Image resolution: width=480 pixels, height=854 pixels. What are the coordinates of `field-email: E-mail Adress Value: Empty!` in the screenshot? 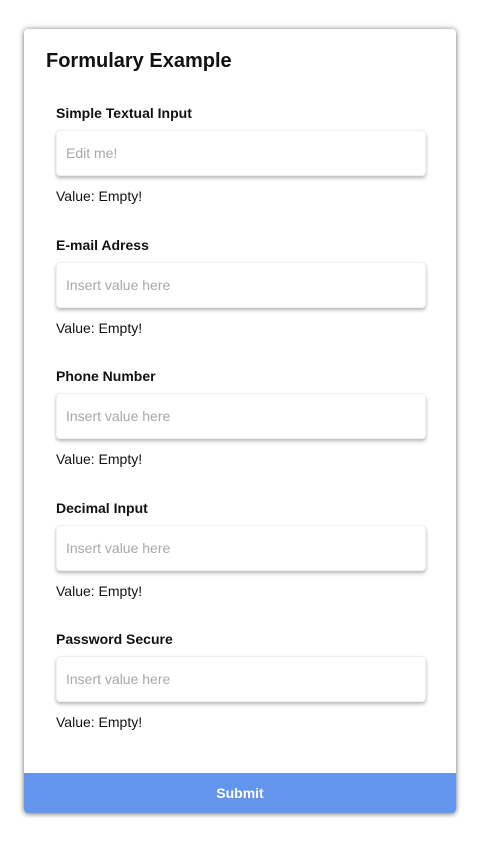 It's located at (241, 286).